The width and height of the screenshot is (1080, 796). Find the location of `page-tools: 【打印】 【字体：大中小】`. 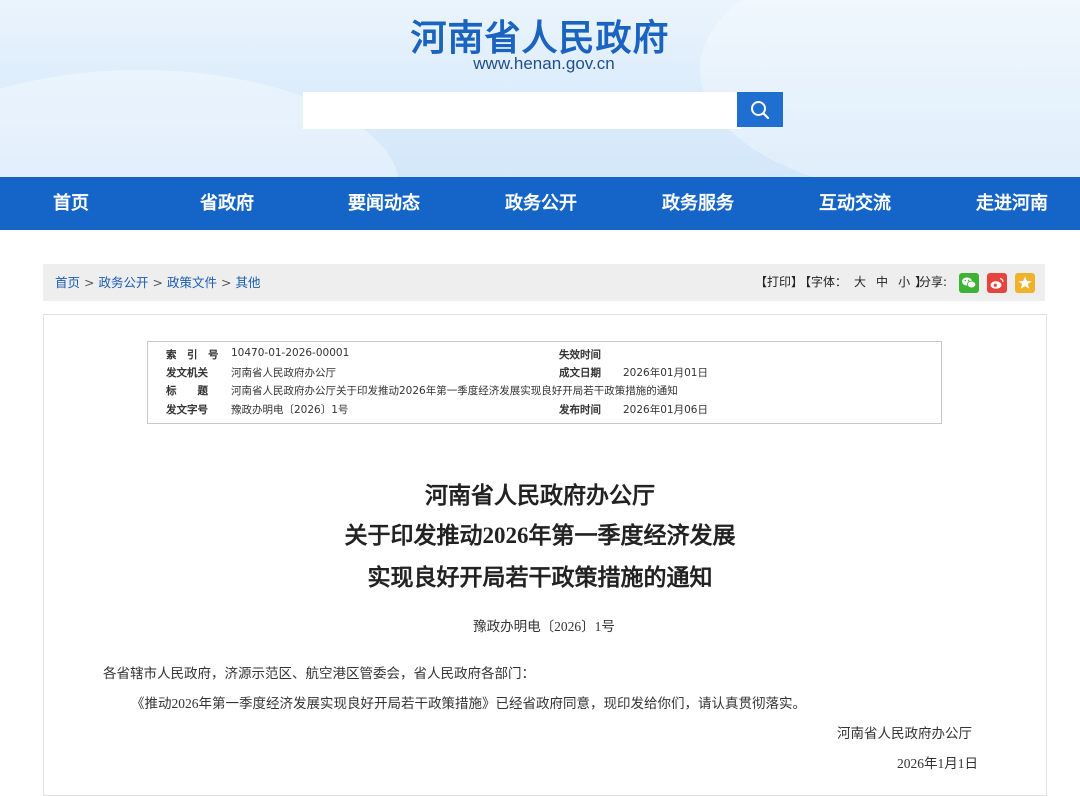

page-tools: 【打印】 【字体：大中小】 is located at coordinates (842, 282).